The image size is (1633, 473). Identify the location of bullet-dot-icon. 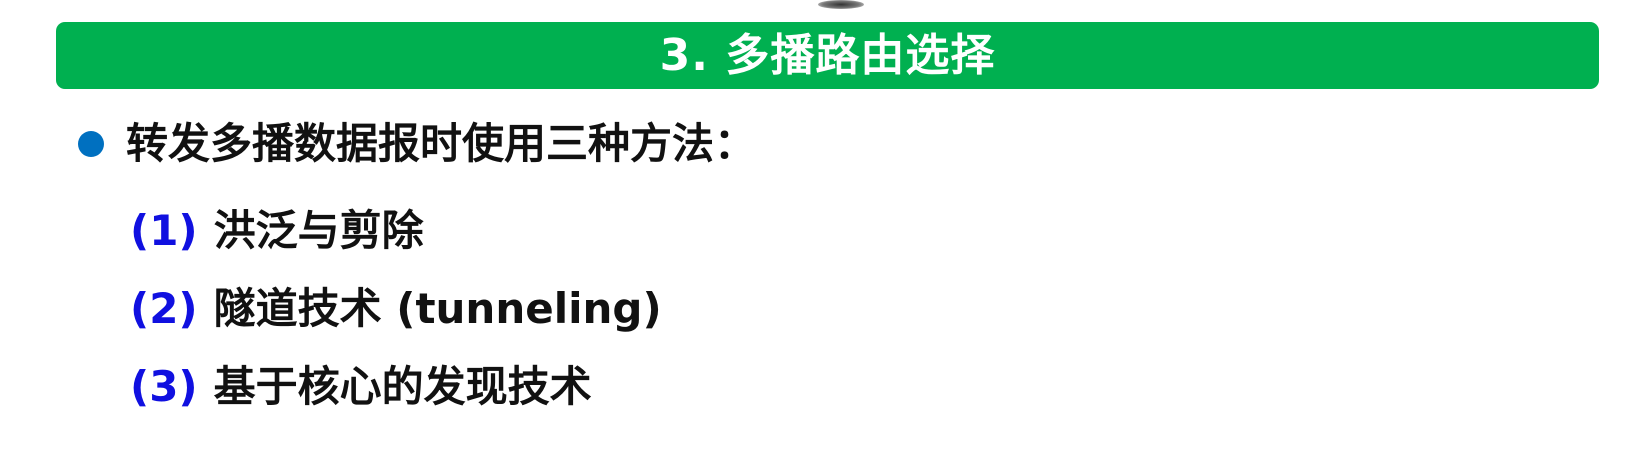
(91, 144).